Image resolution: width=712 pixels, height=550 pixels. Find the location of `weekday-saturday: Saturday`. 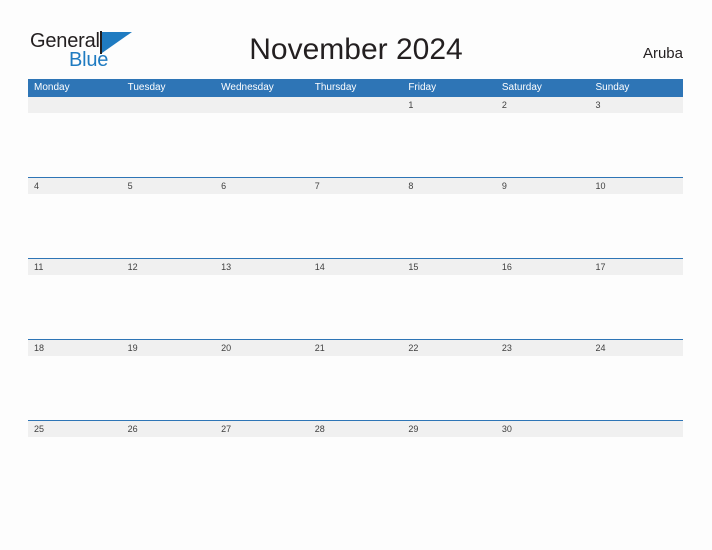

weekday-saturday: Saturday is located at coordinates (521, 87).